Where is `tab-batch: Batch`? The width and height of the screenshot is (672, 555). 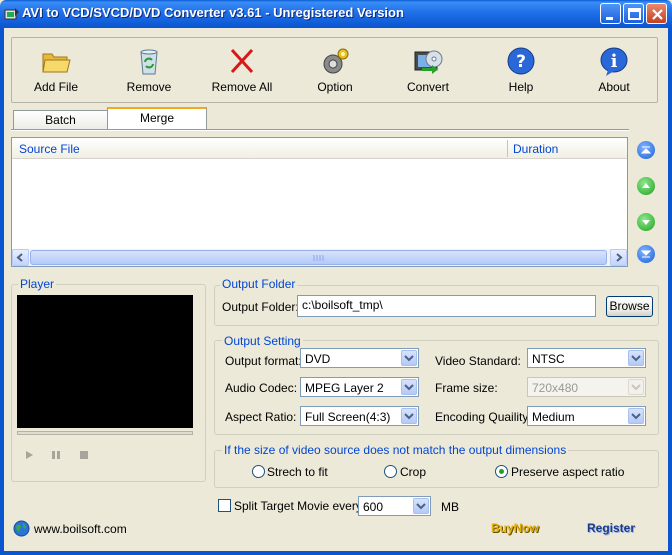 tab-batch: Batch is located at coordinates (60, 120).